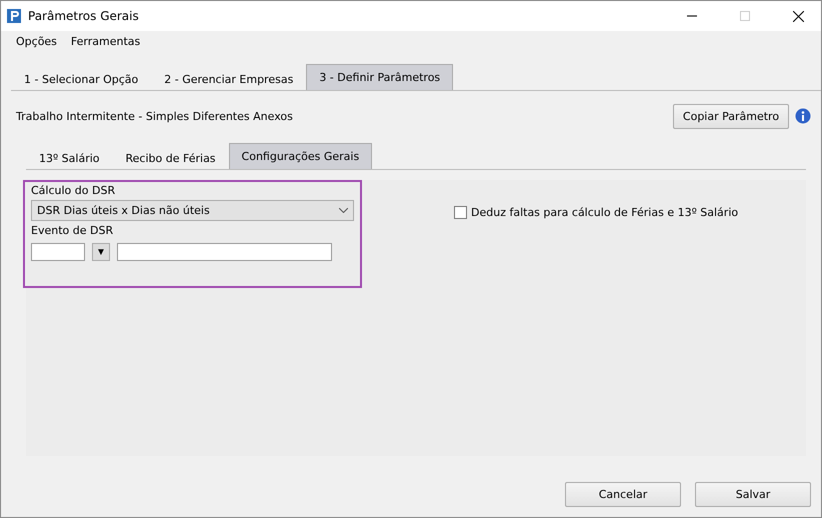 The height and width of the screenshot is (518, 822). What do you see at coordinates (803, 116) in the screenshot?
I see `info-icon` at bounding box center [803, 116].